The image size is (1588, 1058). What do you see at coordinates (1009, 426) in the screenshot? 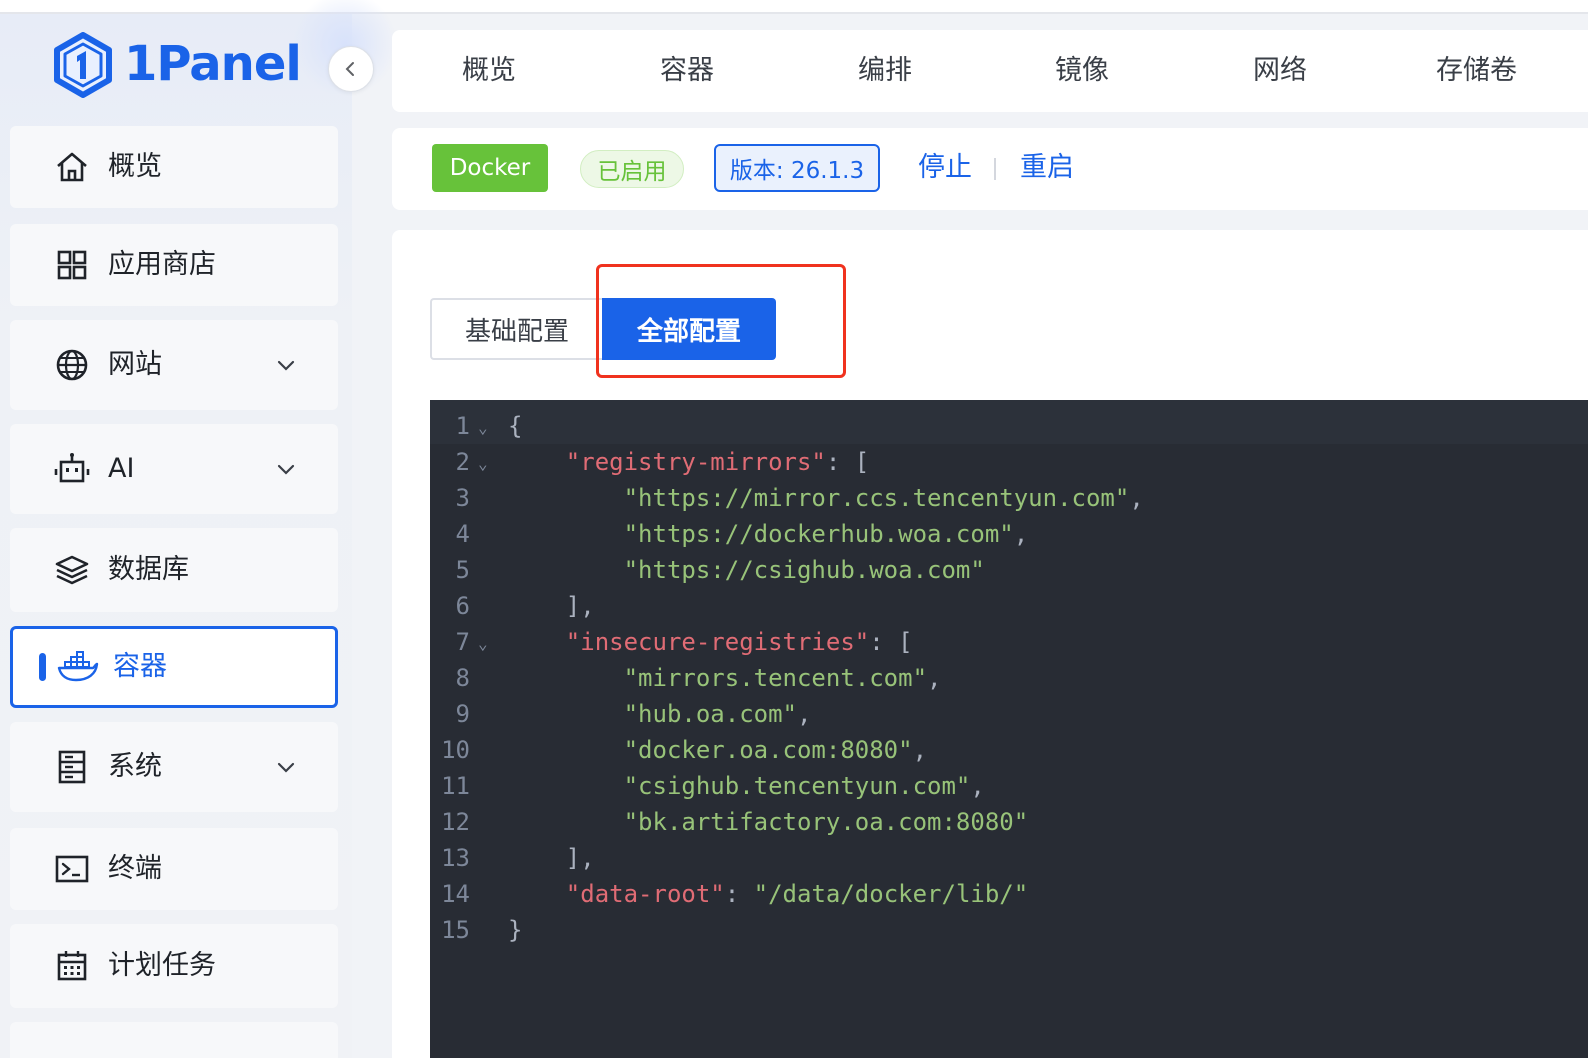
I see `code-line: 1 ⌄ {` at bounding box center [1009, 426].